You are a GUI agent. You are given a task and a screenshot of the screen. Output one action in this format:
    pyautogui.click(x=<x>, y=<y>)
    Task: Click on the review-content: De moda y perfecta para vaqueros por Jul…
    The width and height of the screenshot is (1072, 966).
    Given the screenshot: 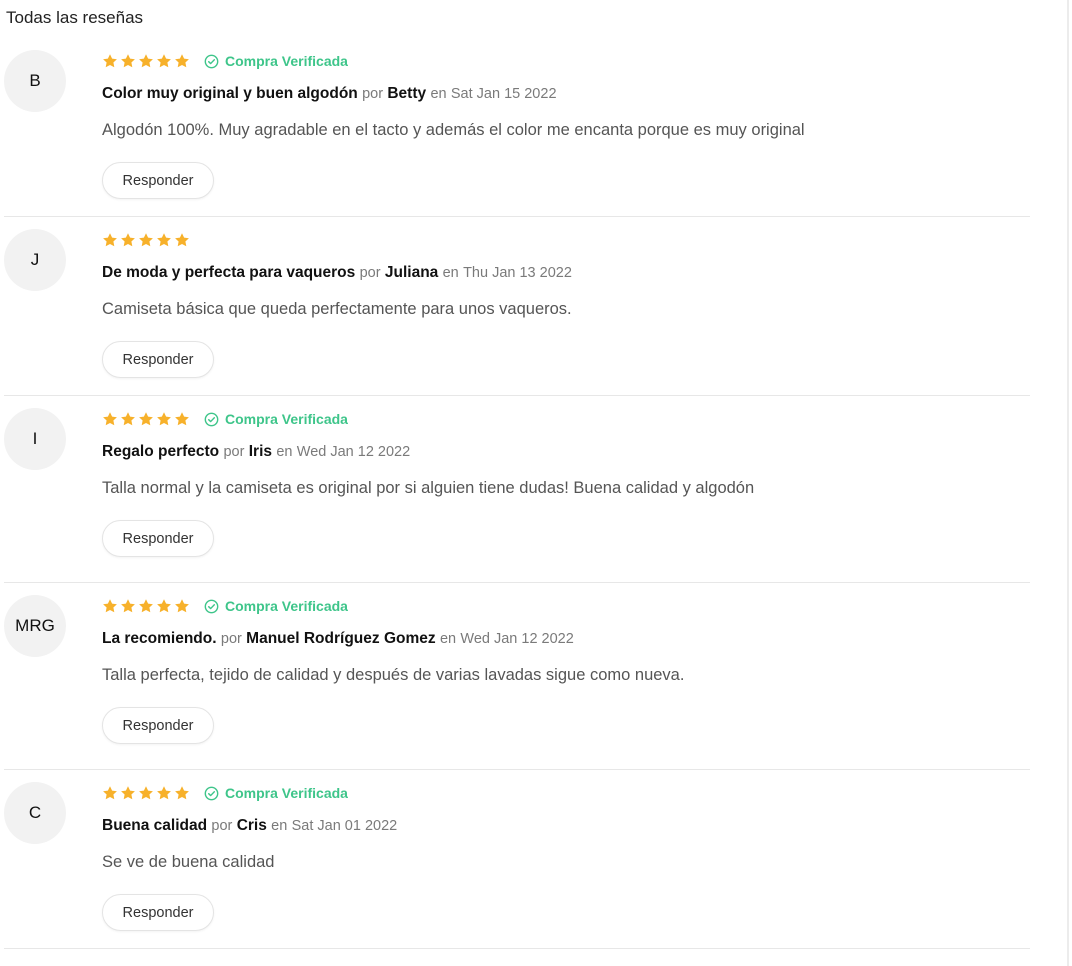 What is the action you would take?
    pyautogui.click(x=566, y=304)
    